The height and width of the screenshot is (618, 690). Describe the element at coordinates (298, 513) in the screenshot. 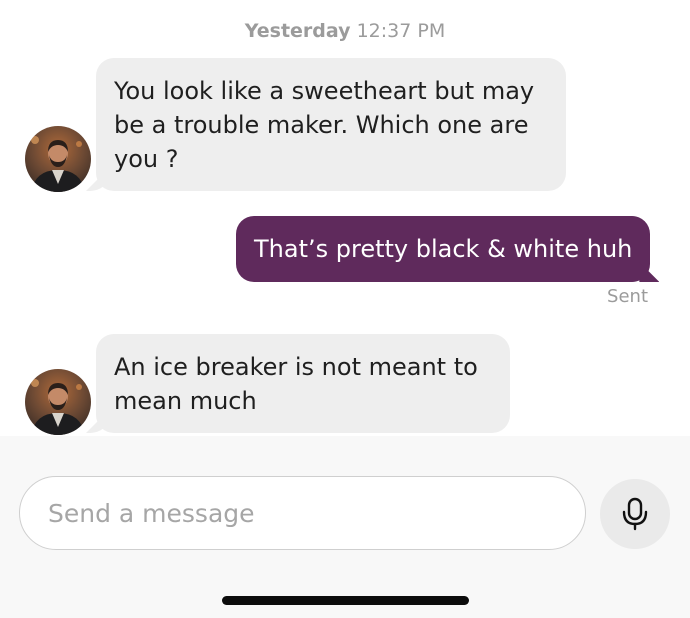

I see `message-input` at that location.